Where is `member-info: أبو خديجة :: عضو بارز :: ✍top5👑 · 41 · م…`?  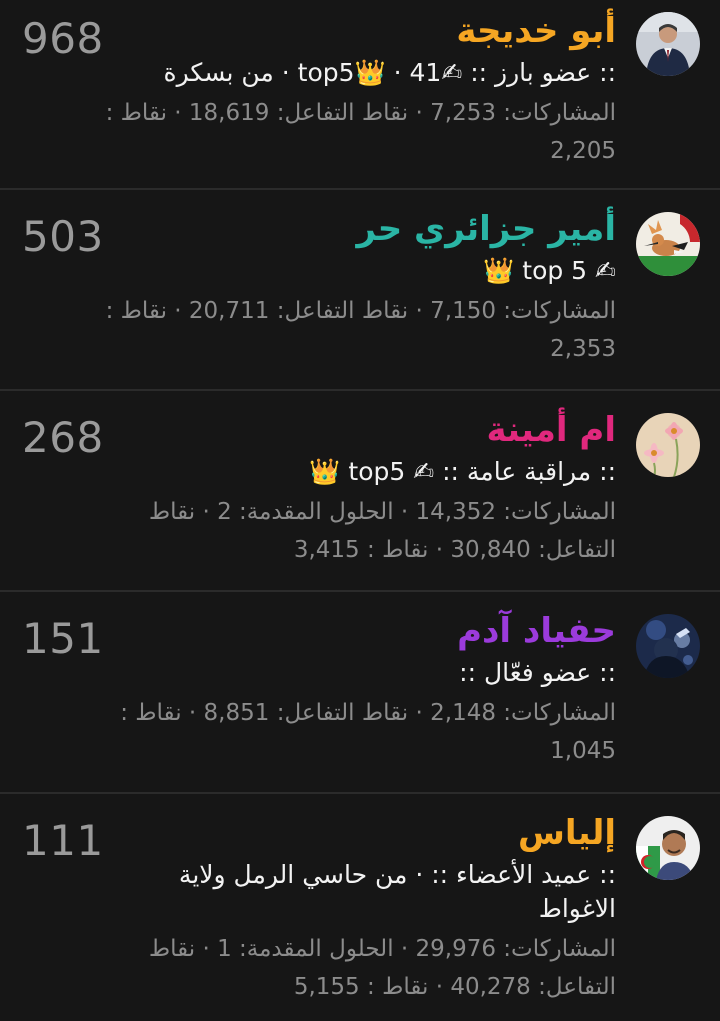 member-info: أبو خديجة :: عضو بارز :: ✍top5👑 · 41 · م… is located at coordinates (356, 88).